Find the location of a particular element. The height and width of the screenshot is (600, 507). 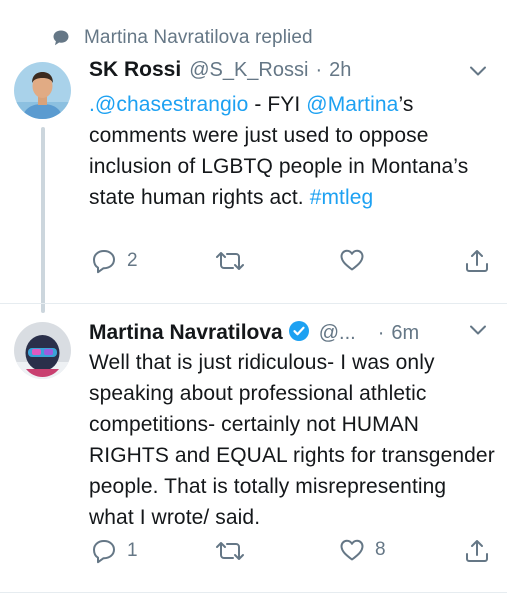

hashtag-link: #mtleg is located at coordinates (342, 197).